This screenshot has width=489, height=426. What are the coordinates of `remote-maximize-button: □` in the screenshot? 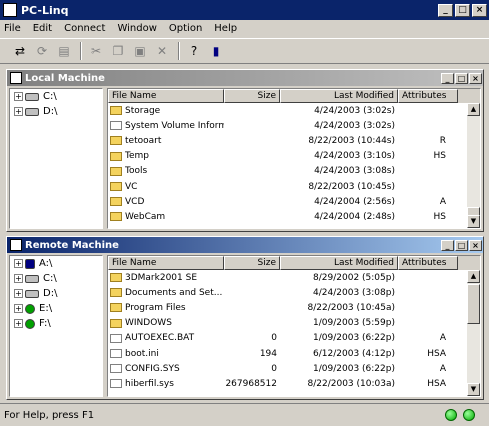 It's located at (461, 245).